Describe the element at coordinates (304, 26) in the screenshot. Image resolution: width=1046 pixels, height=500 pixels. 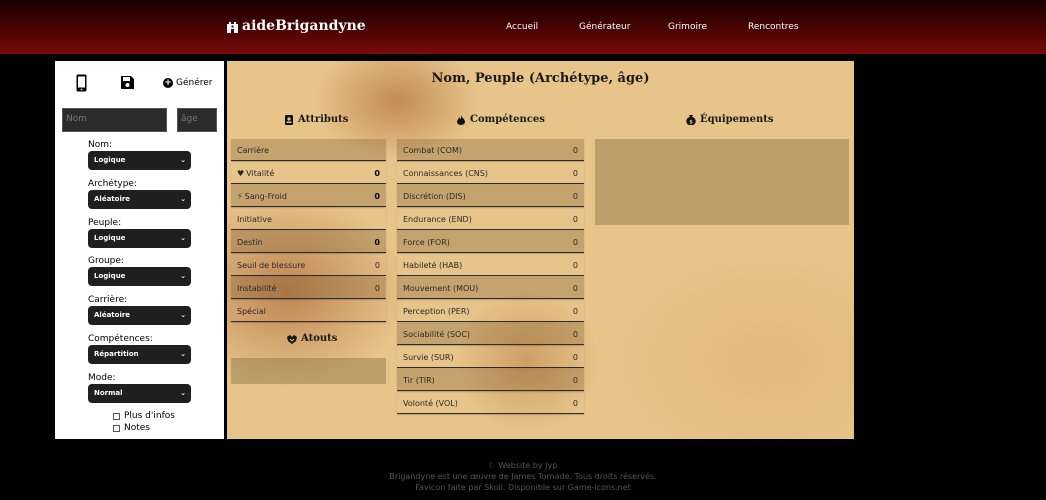
I see `brand-name: aideBrigandyne` at that location.